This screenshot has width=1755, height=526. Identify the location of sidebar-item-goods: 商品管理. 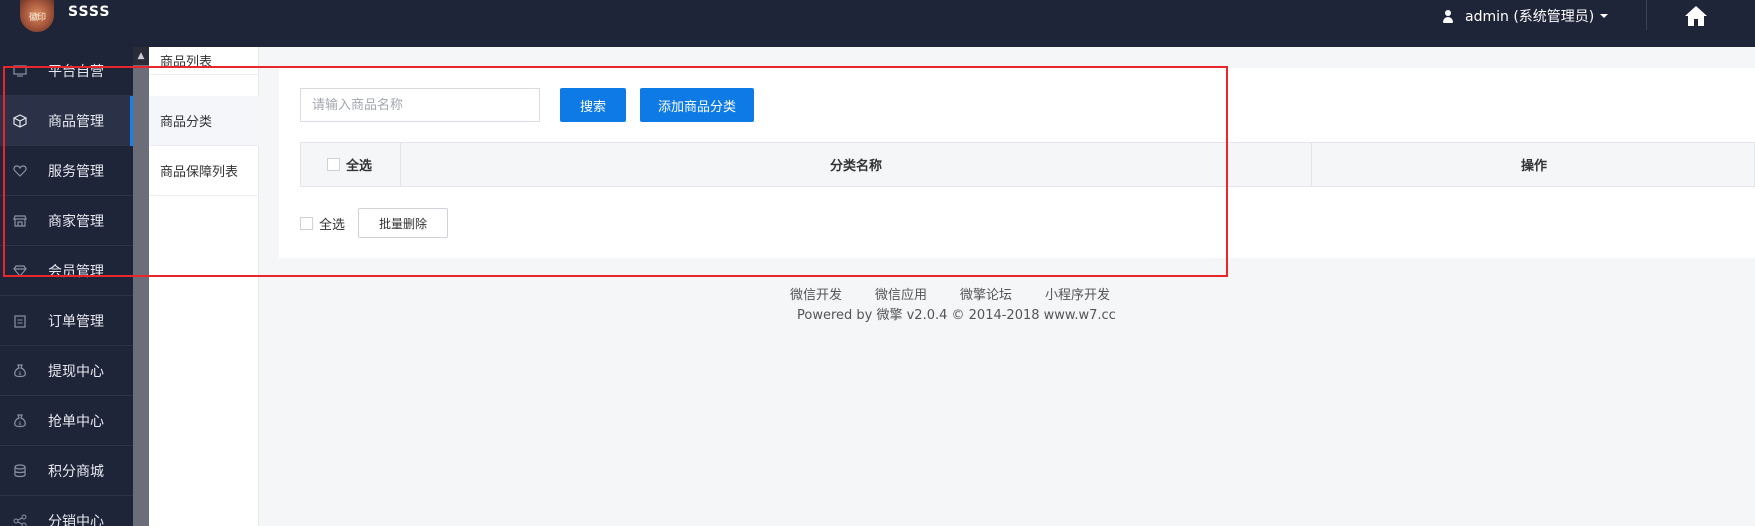
(66, 121).